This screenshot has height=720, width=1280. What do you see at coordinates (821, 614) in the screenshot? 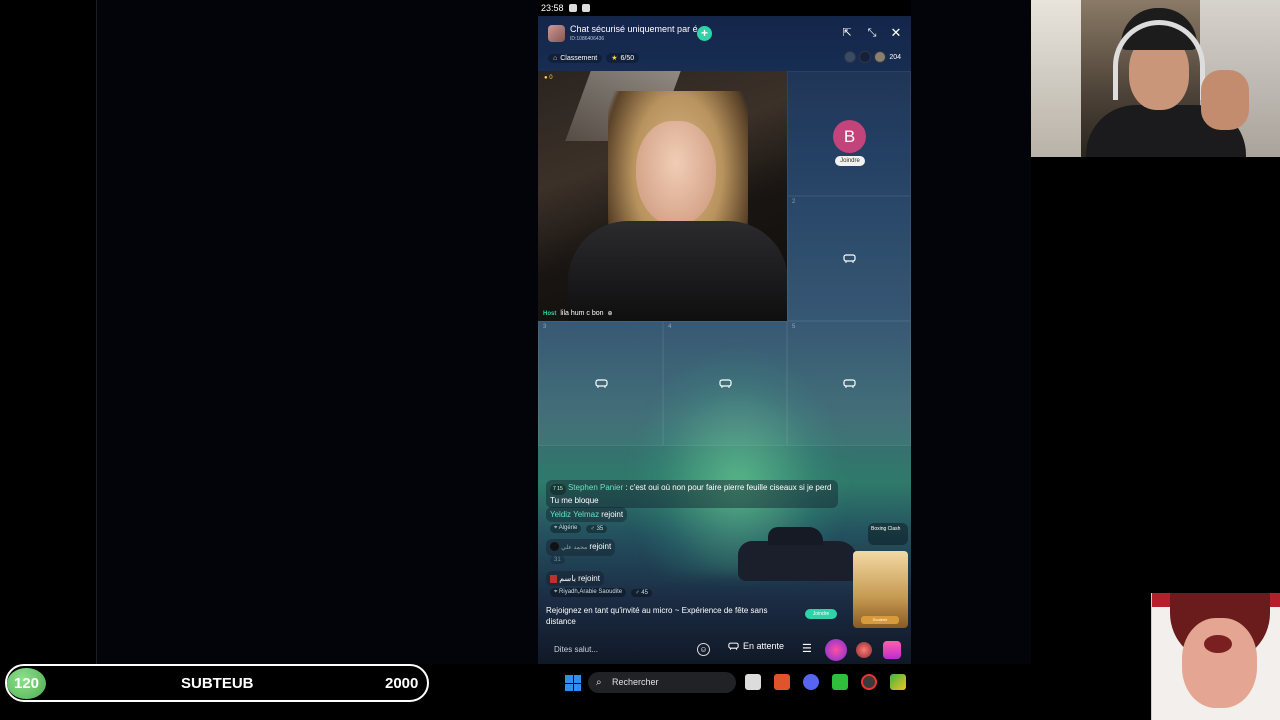
I see `banner-join-button: Joindre` at bounding box center [821, 614].